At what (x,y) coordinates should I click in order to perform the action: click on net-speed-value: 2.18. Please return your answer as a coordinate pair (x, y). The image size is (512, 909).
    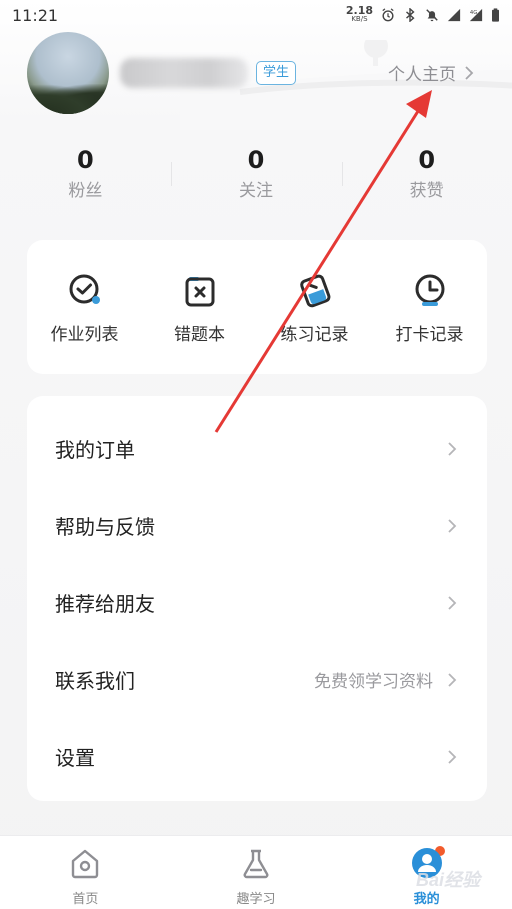
    Looking at the image, I should click on (359, 10).